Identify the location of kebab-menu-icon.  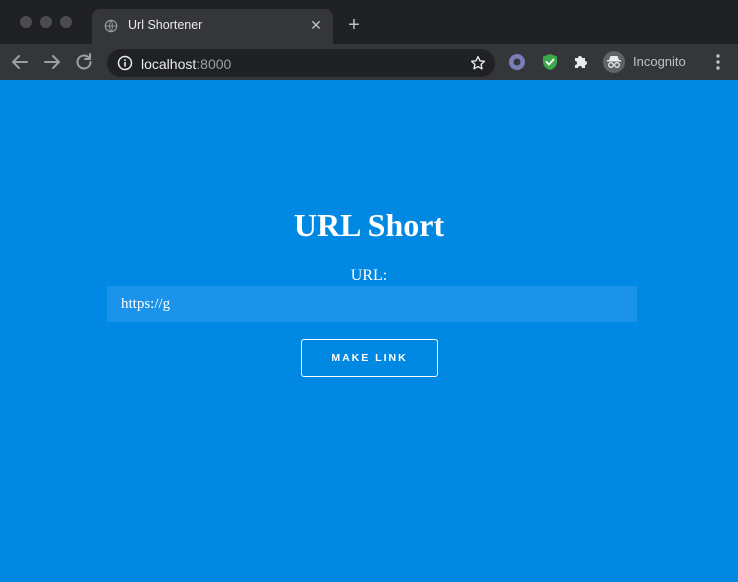
(718, 62).